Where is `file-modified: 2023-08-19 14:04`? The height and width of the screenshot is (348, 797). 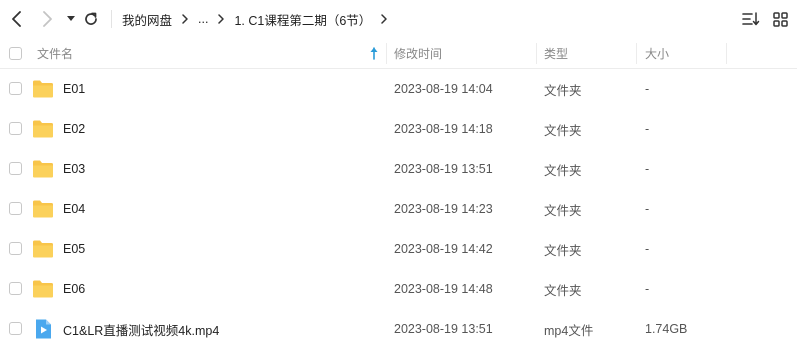
file-modified: 2023-08-19 14:04 is located at coordinates (443, 89).